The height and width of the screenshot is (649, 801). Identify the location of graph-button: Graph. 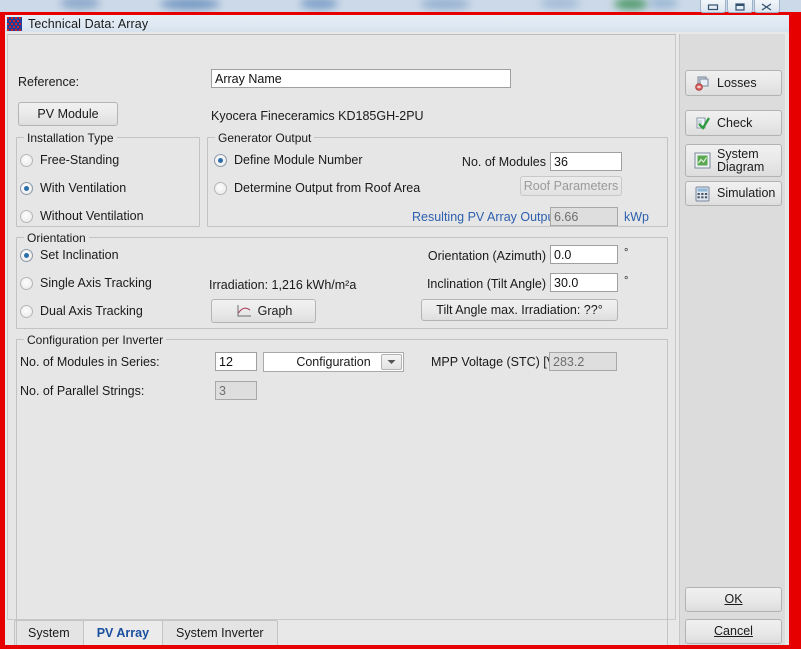
(263, 311).